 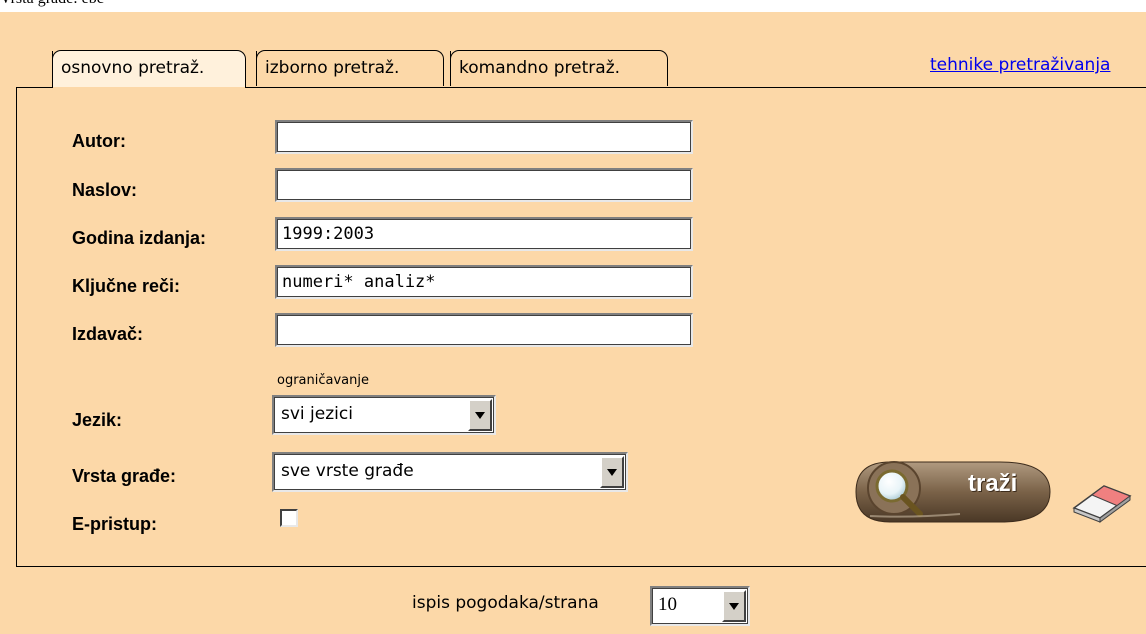 What do you see at coordinates (108, 334) in the screenshot?
I see `publisher-label: Izdavač:` at bounding box center [108, 334].